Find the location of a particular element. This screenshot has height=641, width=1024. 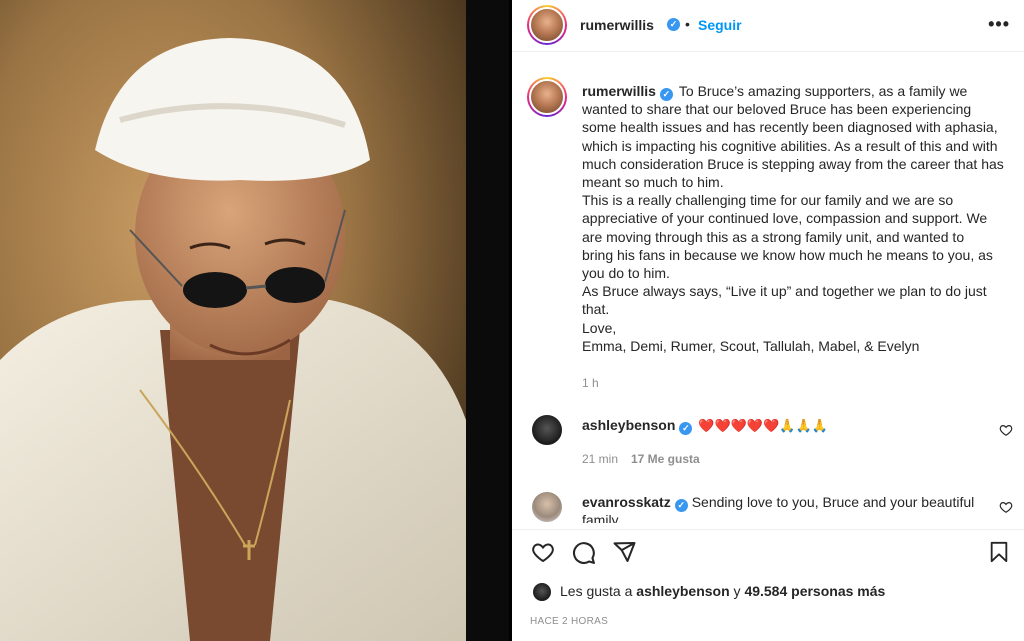

post-timestamp: HACE 2 HORAS is located at coordinates (569, 621).